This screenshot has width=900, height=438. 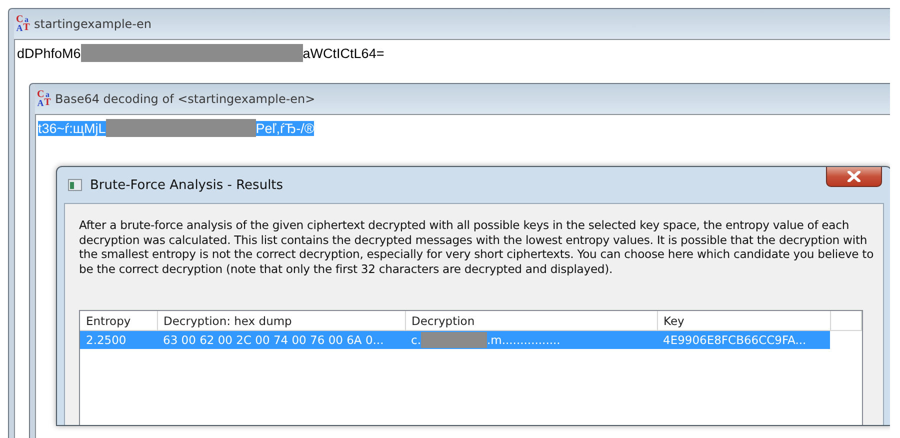 What do you see at coordinates (75, 185) in the screenshot?
I see `window-icon` at bounding box center [75, 185].